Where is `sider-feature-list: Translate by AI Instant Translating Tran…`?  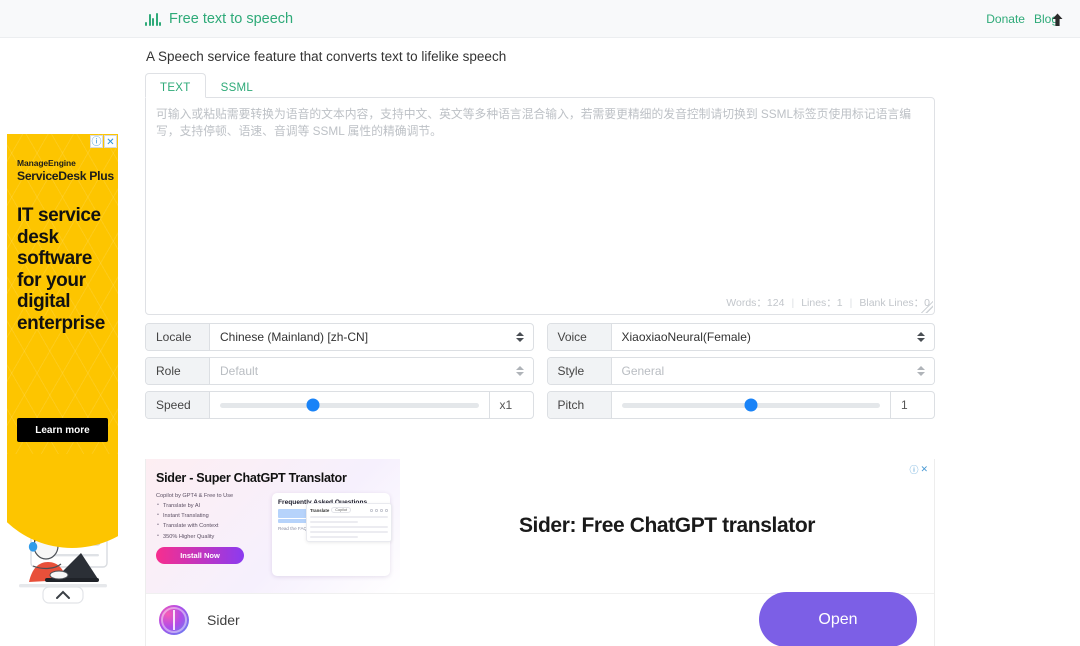 sider-feature-list: Translate by AI Instant Translating Tran… is located at coordinates (210, 521).